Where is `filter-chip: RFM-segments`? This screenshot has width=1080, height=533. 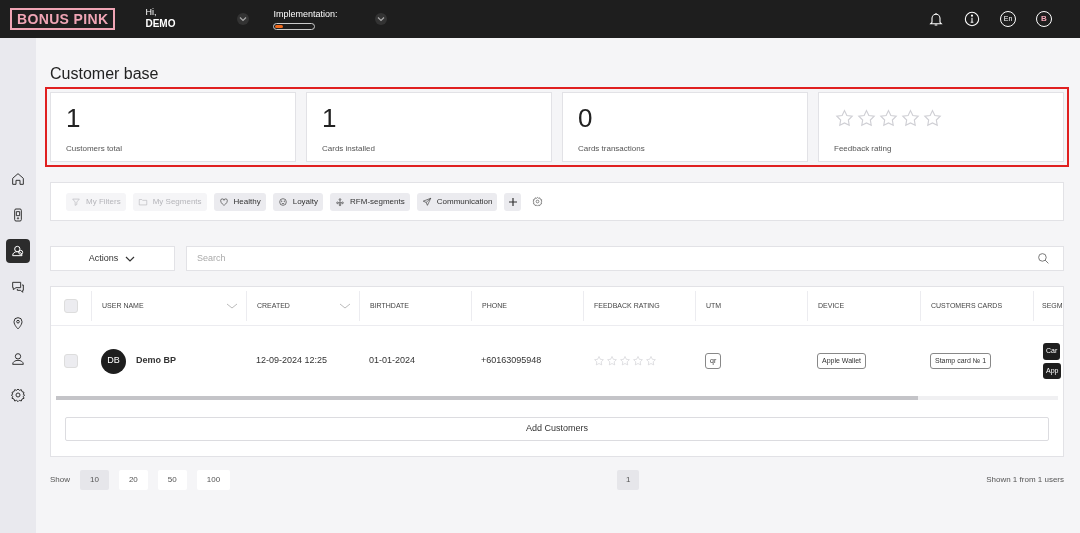
filter-chip: RFM-segments is located at coordinates (370, 201).